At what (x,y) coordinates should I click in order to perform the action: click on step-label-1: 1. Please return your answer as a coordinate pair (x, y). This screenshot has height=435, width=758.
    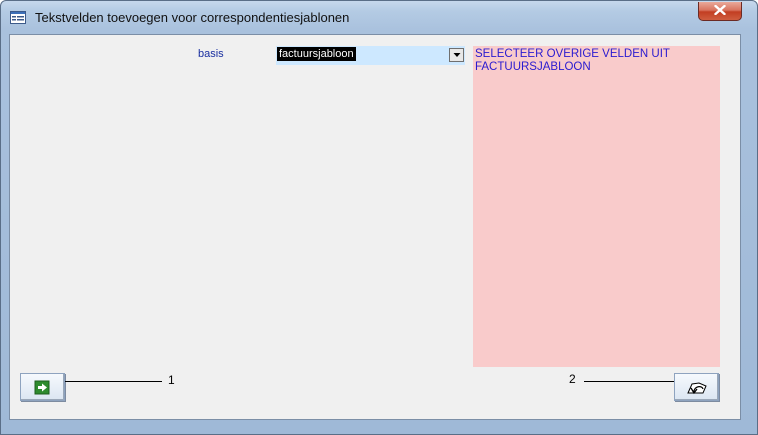
    Looking at the image, I should click on (171, 380).